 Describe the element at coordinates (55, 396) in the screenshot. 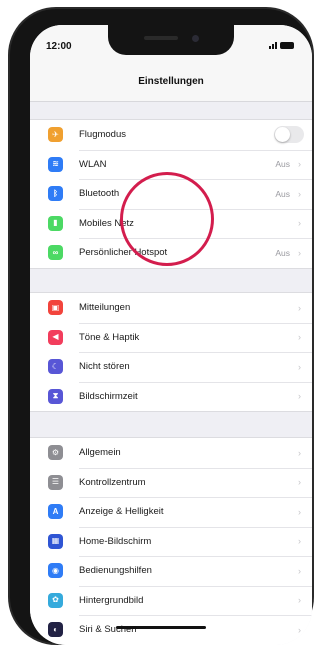

I see `hourglass-icon: ⧗` at that location.